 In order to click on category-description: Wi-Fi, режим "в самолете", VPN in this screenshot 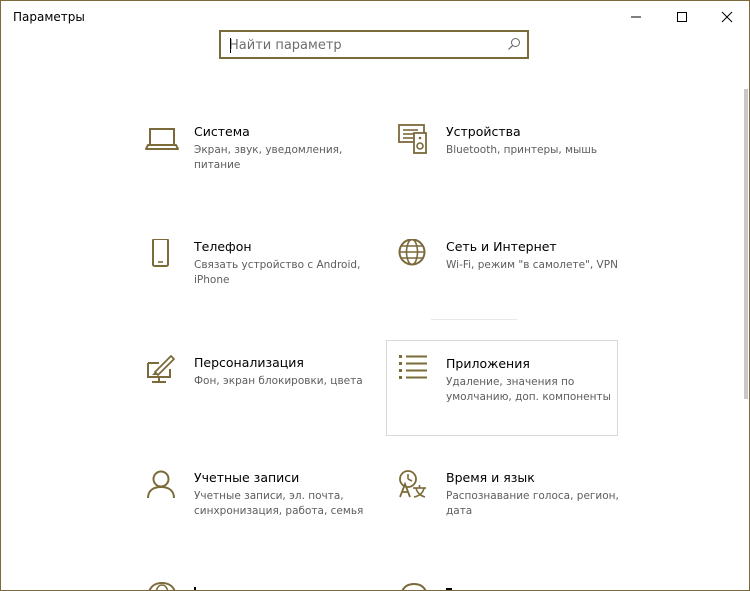, I will do `click(532, 265)`.